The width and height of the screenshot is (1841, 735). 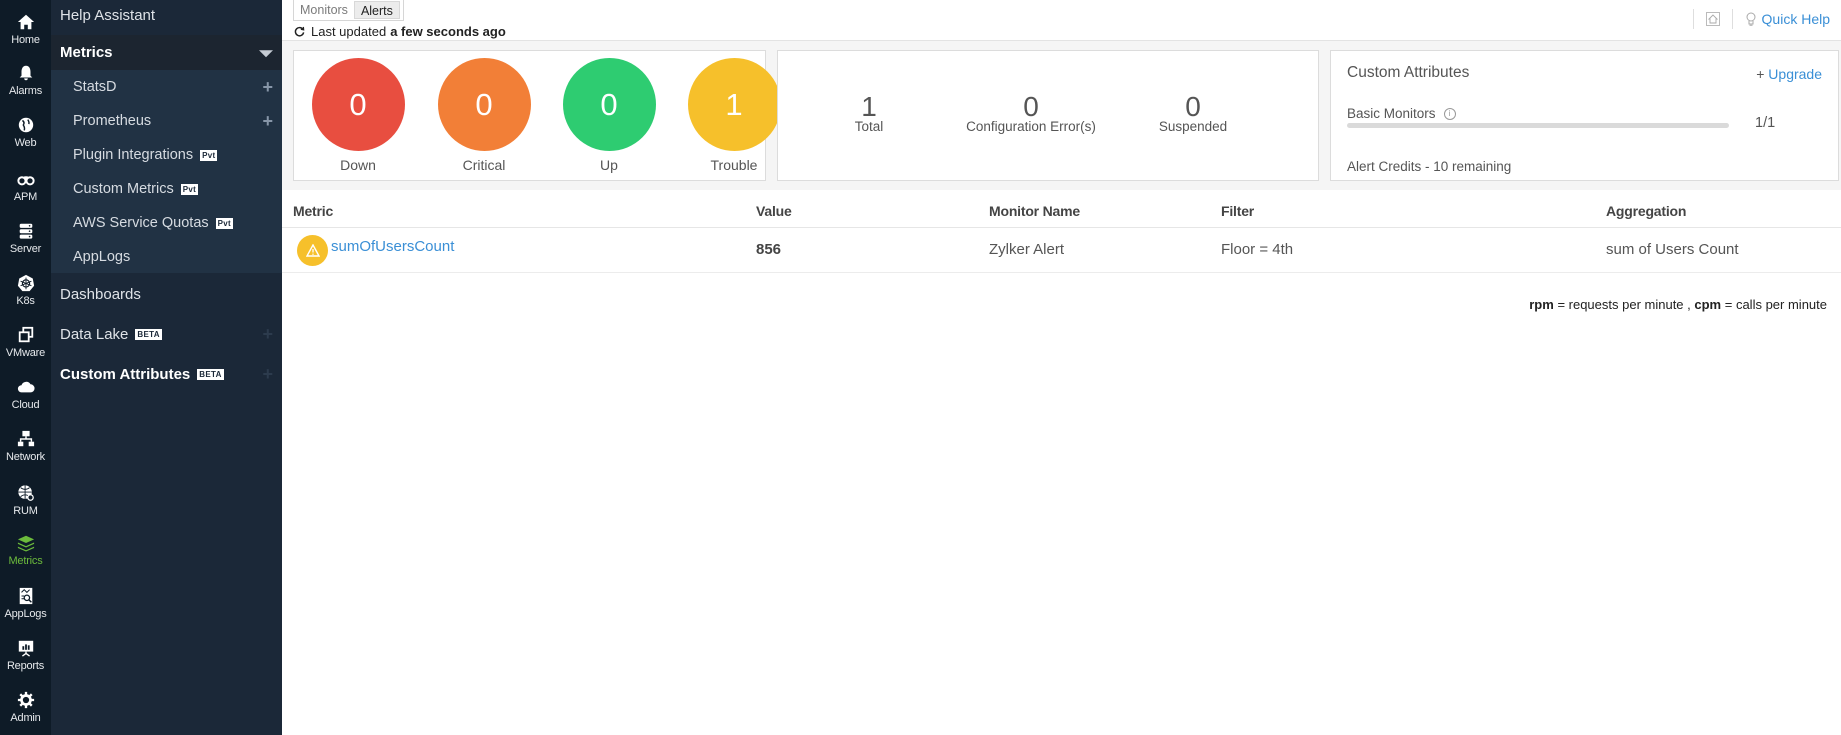 I want to click on rail-item-apm: APM, so click(x=25, y=192).